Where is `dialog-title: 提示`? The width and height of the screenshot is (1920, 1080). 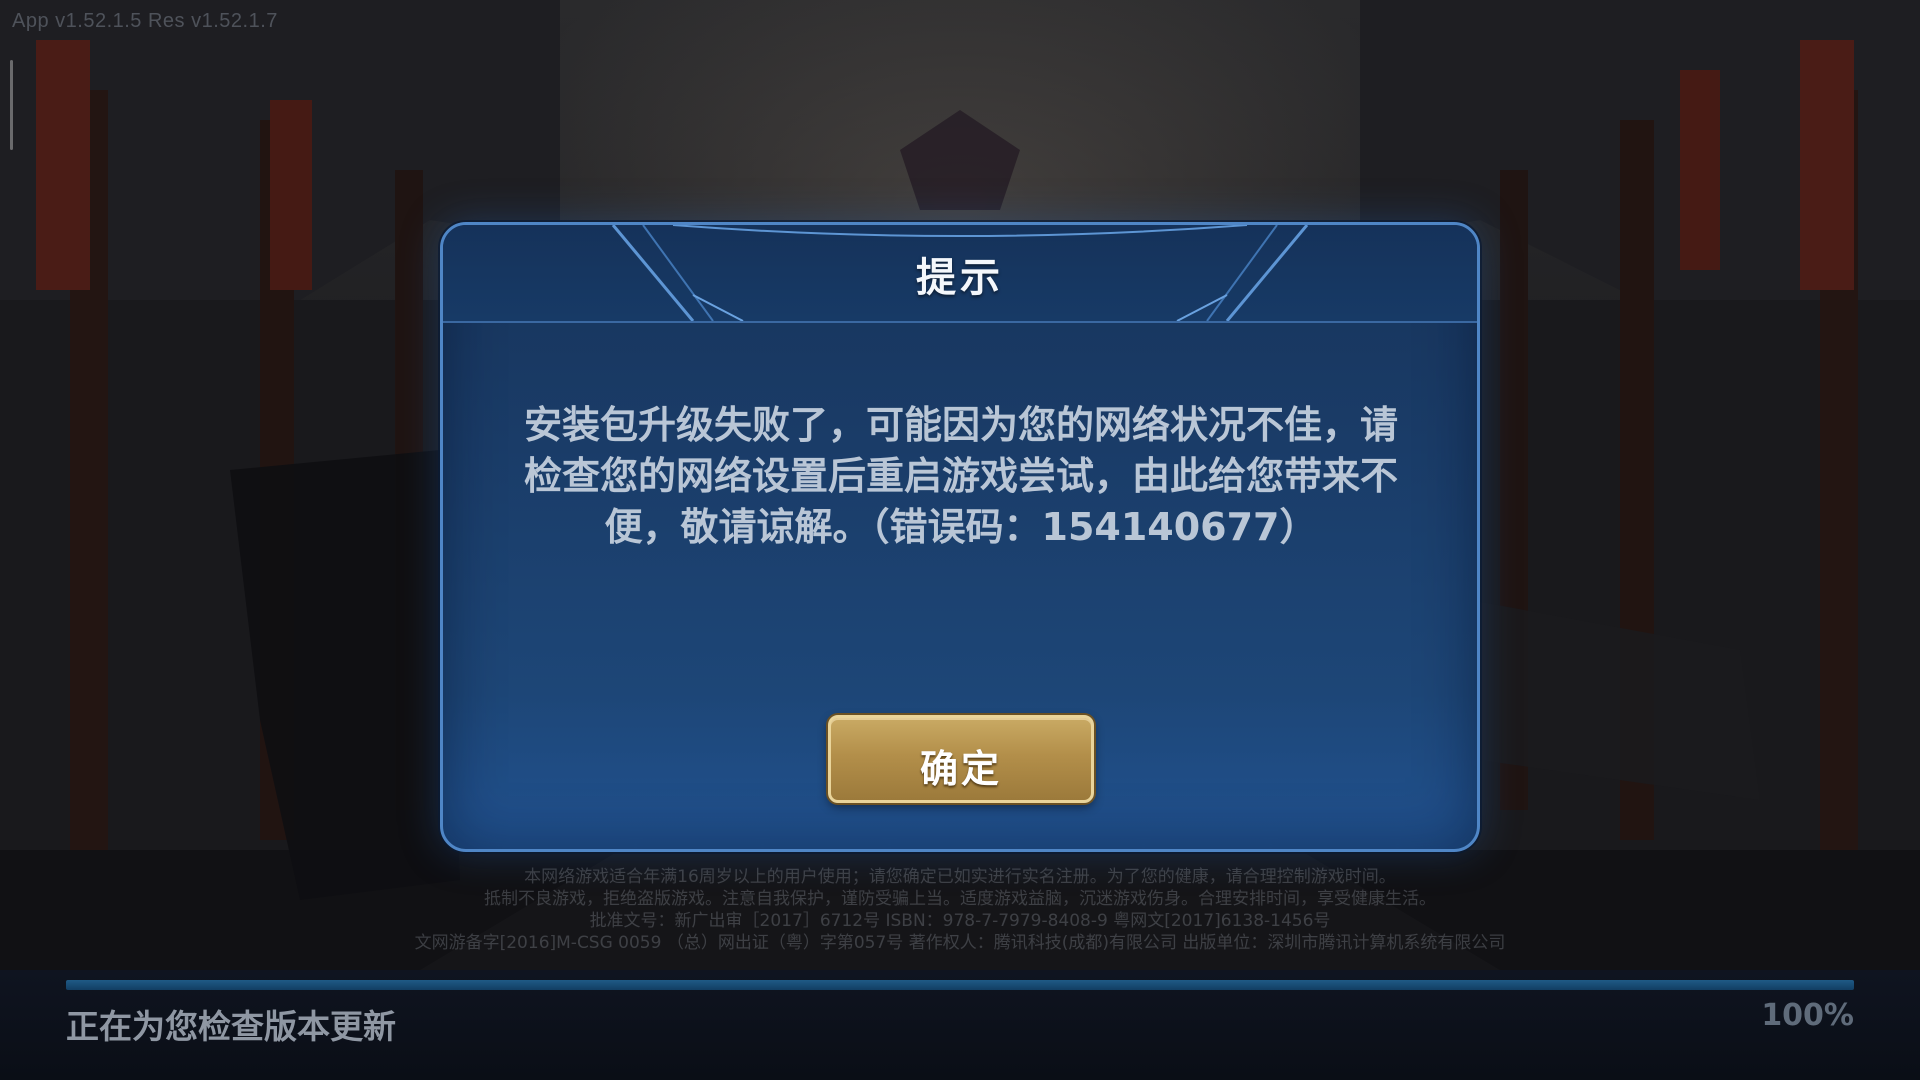
dialog-title: 提示 is located at coordinates (960, 278).